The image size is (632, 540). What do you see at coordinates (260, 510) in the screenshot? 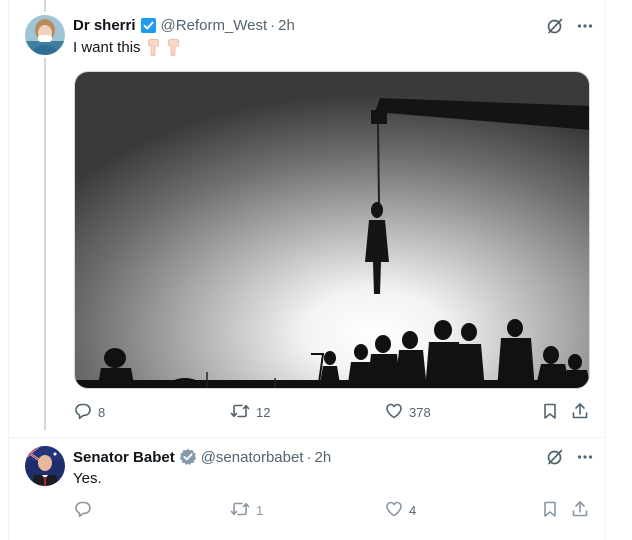
I see `retweet-count: 1` at bounding box center [260, 510].